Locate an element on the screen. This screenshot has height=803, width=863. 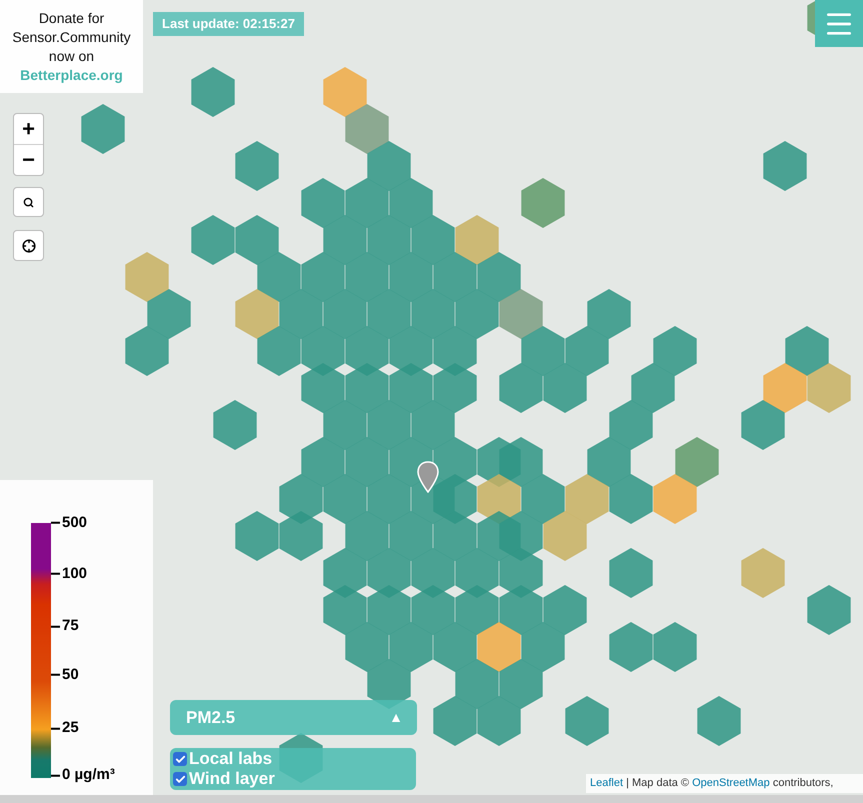
locate-button is located at coordinates (28, 245).